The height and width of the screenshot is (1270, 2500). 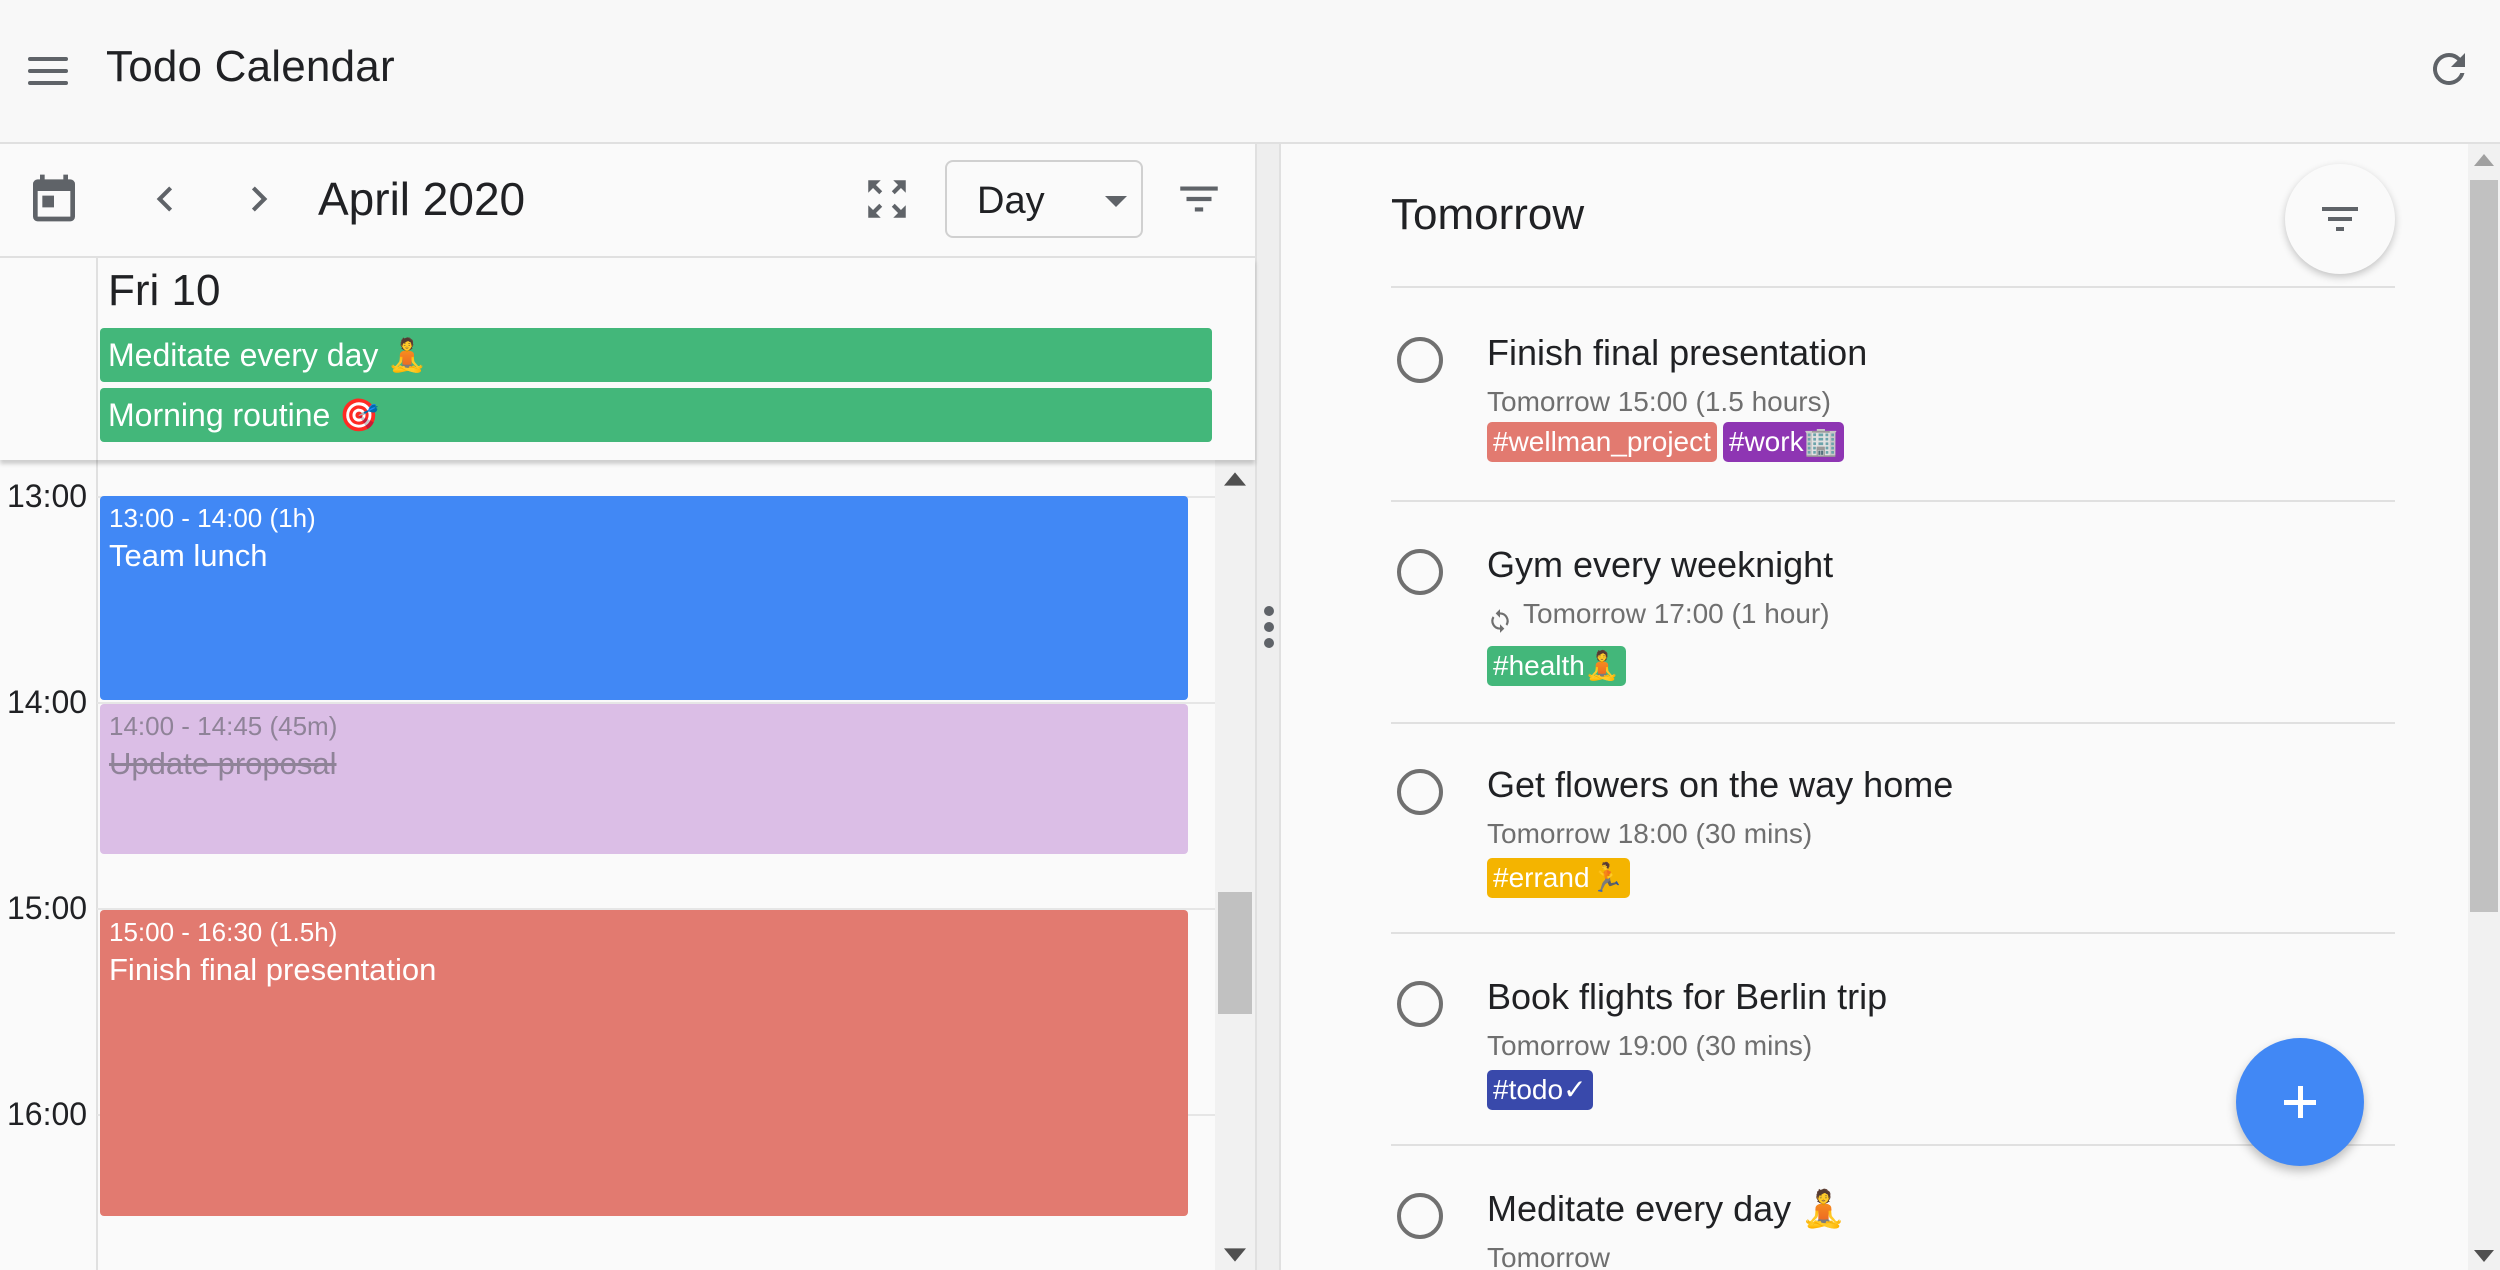 What do you see at coordinates (165, 199) in the screenshot?
I see `chevron-left-icon` at bounding box center [165, 199].